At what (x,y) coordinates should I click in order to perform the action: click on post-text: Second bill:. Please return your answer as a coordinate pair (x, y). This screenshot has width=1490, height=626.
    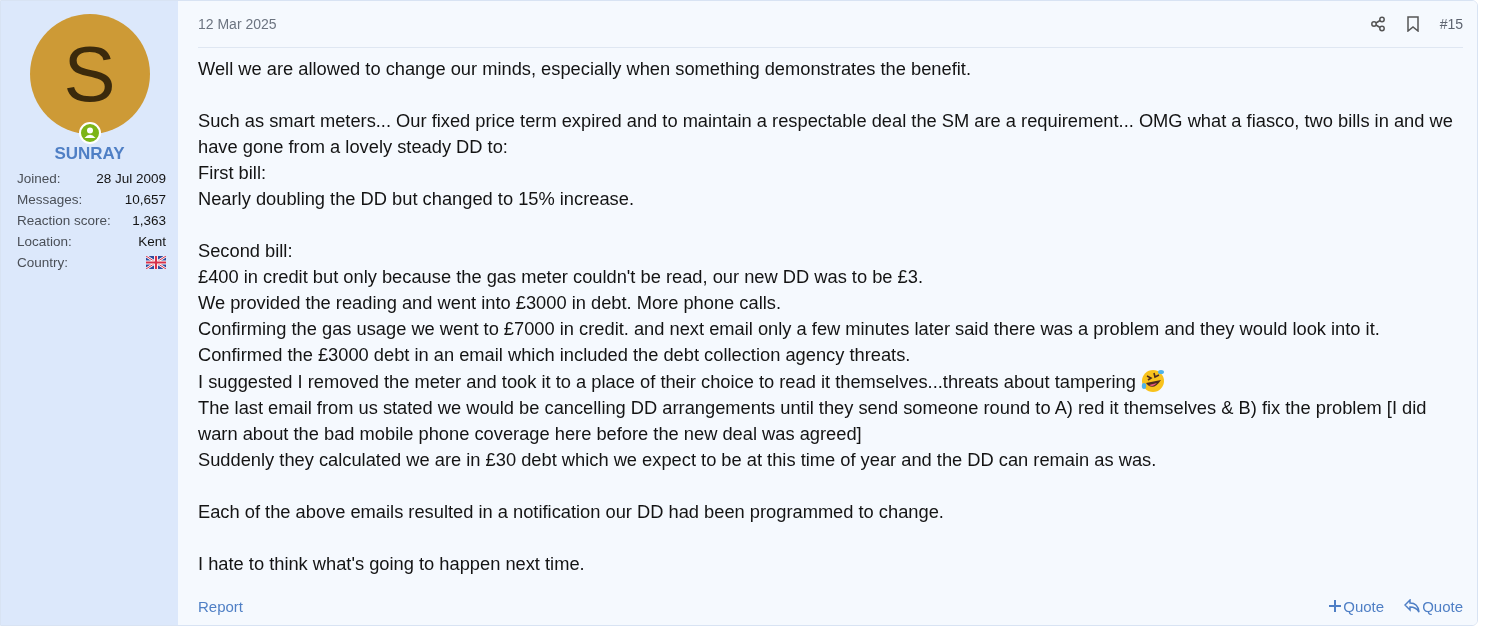
    Looking at the image, I should click on (246, 251).